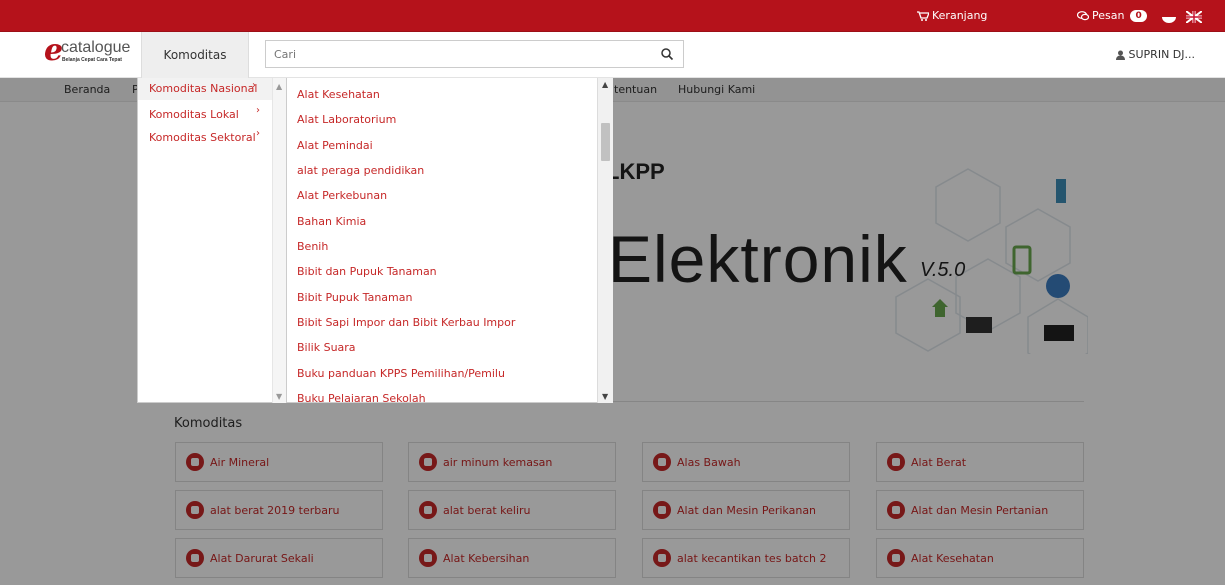 This screenshot has width=1225, height=585. Describe the element at coordinates (1108, 15) in the screenshot. I see `messages-label: Pesan` at that location.